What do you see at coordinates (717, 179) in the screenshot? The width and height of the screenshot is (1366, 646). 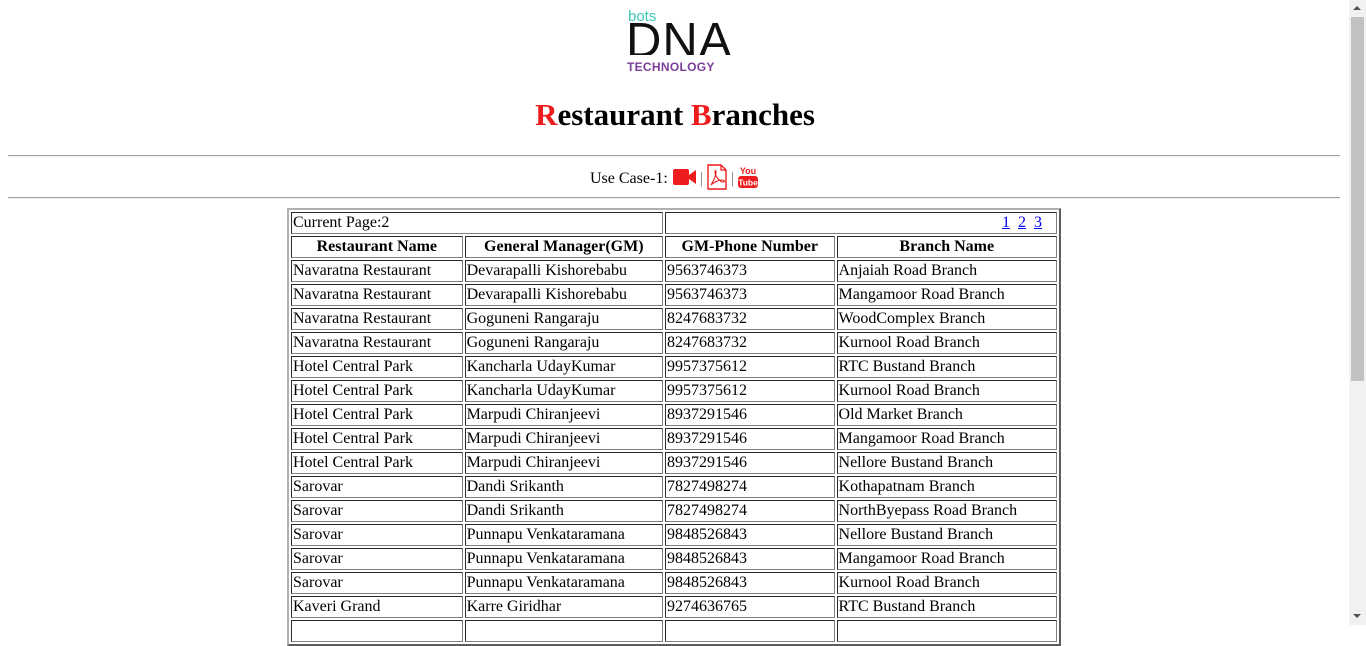 I see `pdf-document-icon` at bounding box center [717, 179].